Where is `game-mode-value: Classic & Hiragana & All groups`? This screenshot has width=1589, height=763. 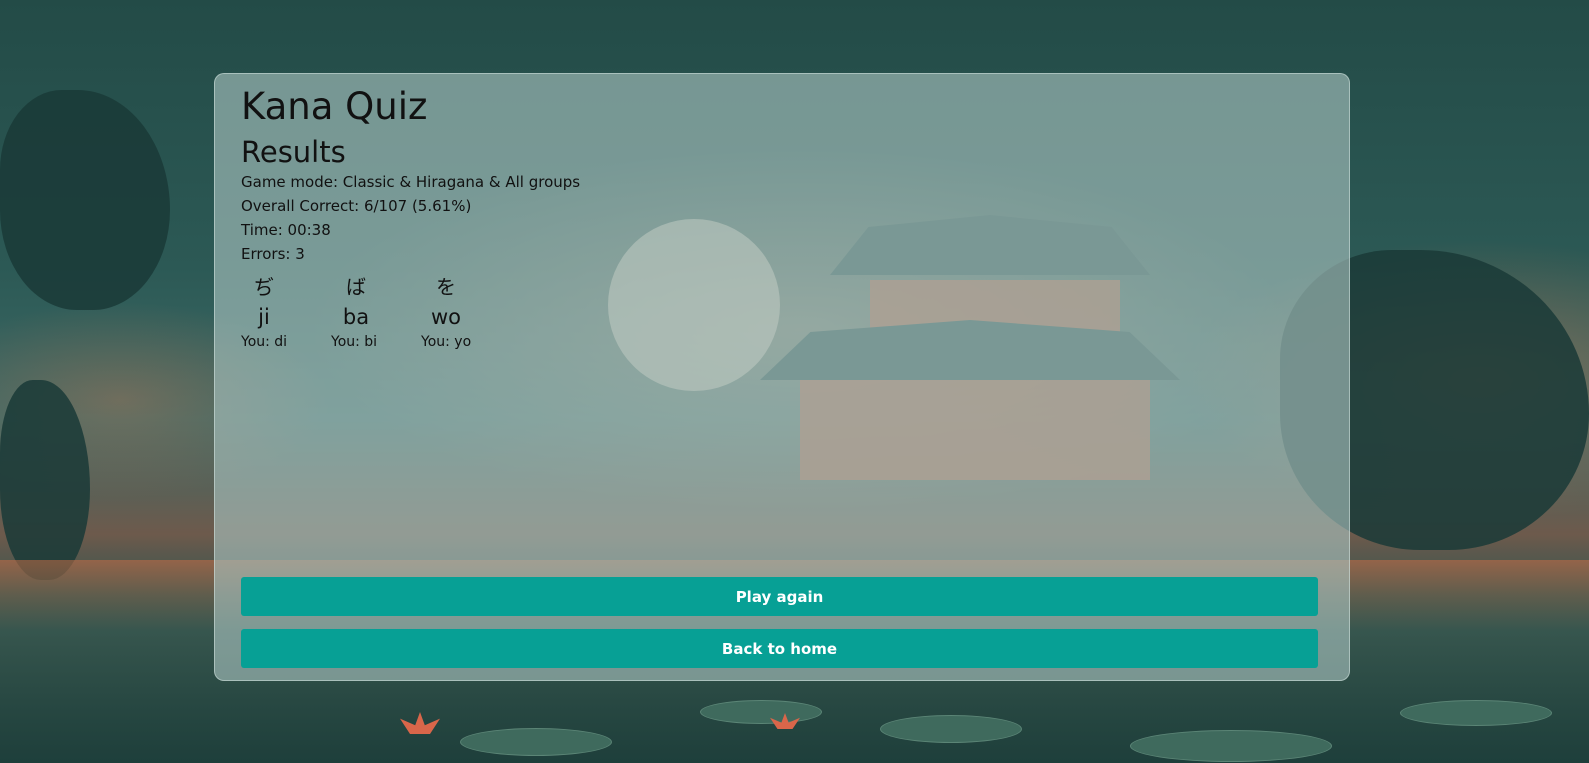 game-mode-value: Classic & Hiragana & All groups is located at coordinates (461, 182).